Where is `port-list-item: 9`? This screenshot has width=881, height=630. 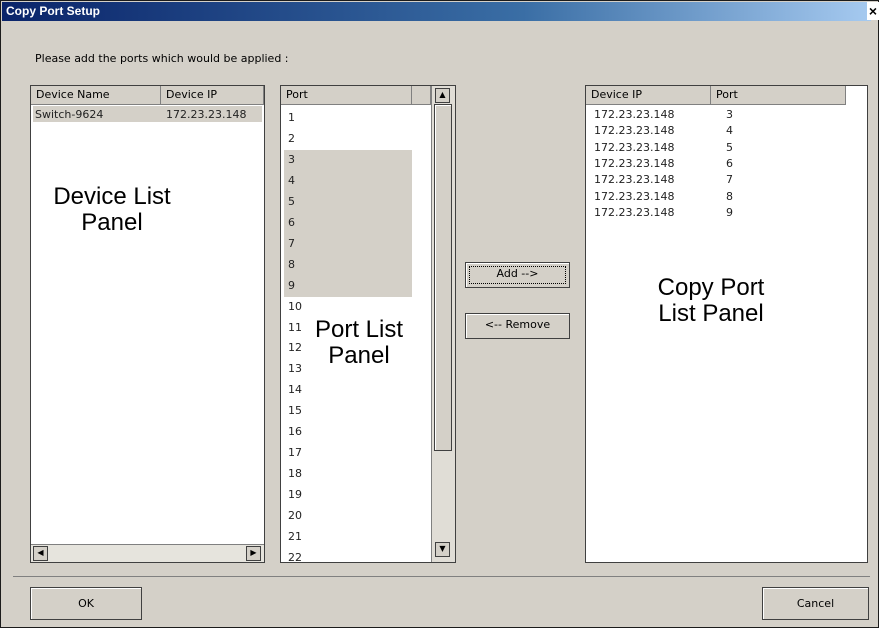
port-list-item: 9 is located at coordinates (291, 285).